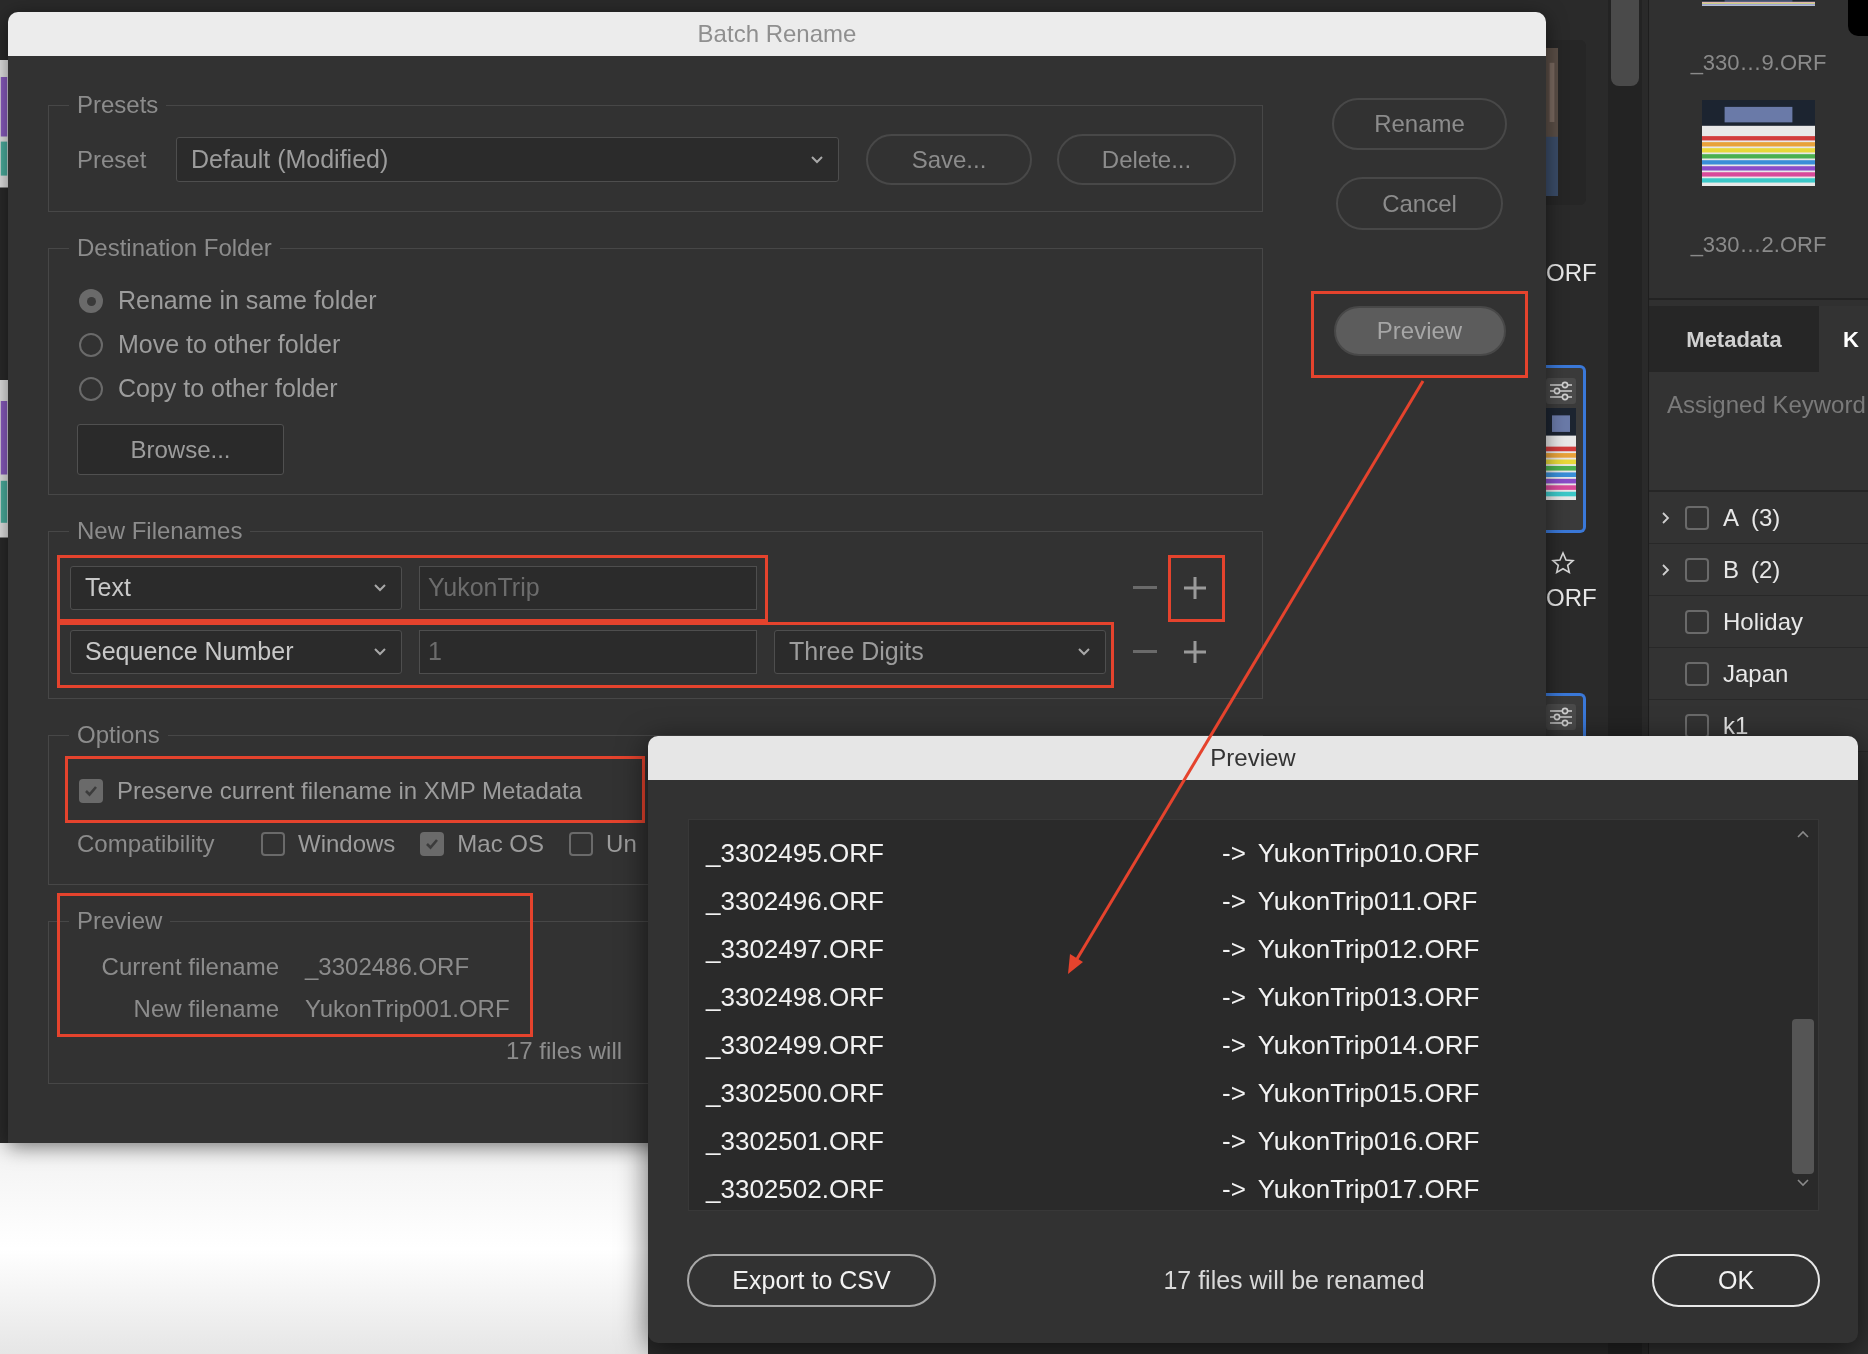 The width and height of the screenshot is (1868, 1354). What do you see at coordinates (1758, 245) in the screenshot?
I see `thumbnail-label: _330…2.ORF` at bounding box center [1758, 245].